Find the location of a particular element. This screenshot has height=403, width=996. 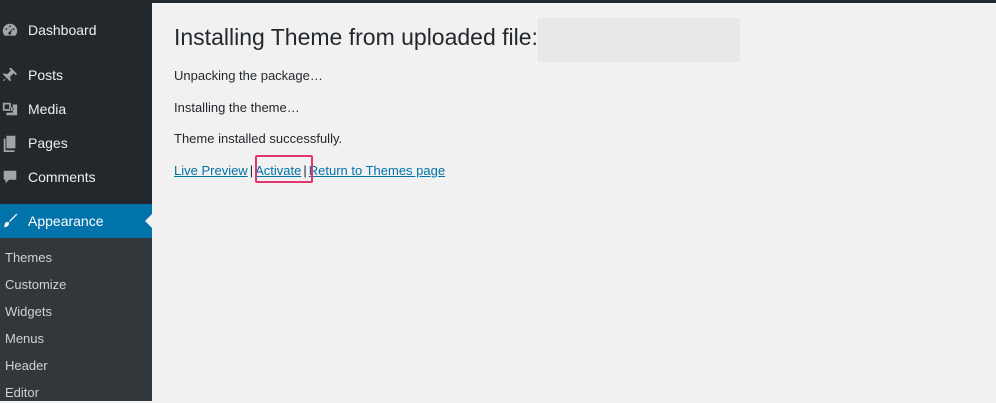

pin-icon is located at coordinates (10, 75).